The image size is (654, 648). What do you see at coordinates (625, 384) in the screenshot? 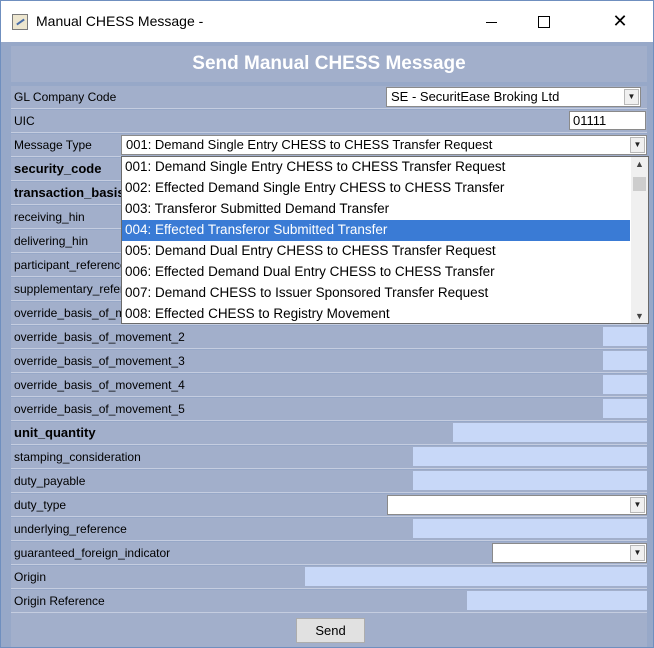
I see `override-basis-4-input` at bounding box center [625, 384].